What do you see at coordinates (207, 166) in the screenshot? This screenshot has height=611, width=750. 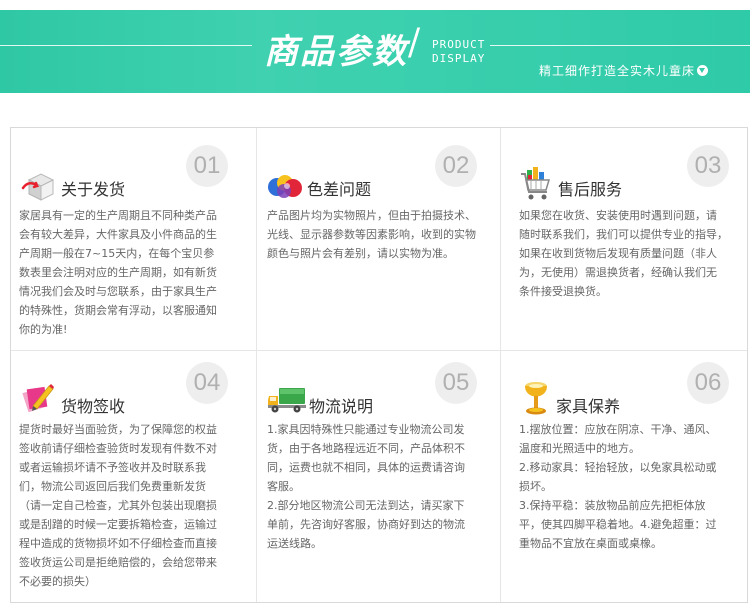 I see `section-number: 01` at bounding box center [207, 166].